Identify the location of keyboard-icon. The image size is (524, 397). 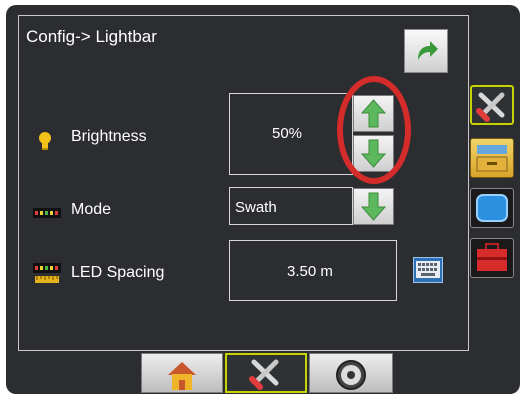
(428, 270).